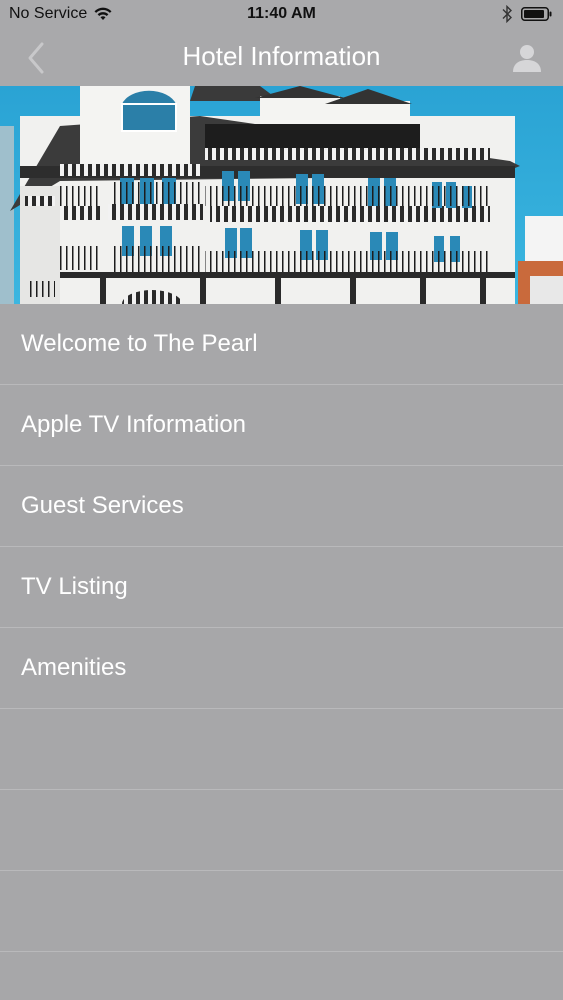 Image resolution: width=563 pixels, height=1000 pixels. I want to click on user-icon, so click(527, 58).